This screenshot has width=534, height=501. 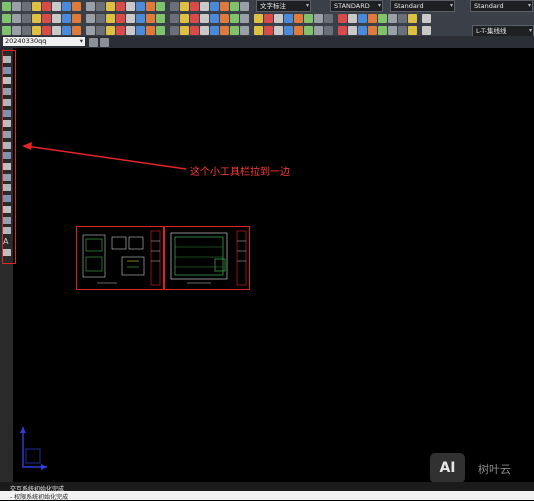 I want to click on watermark-badge: AI, so click(x=447, y=468).